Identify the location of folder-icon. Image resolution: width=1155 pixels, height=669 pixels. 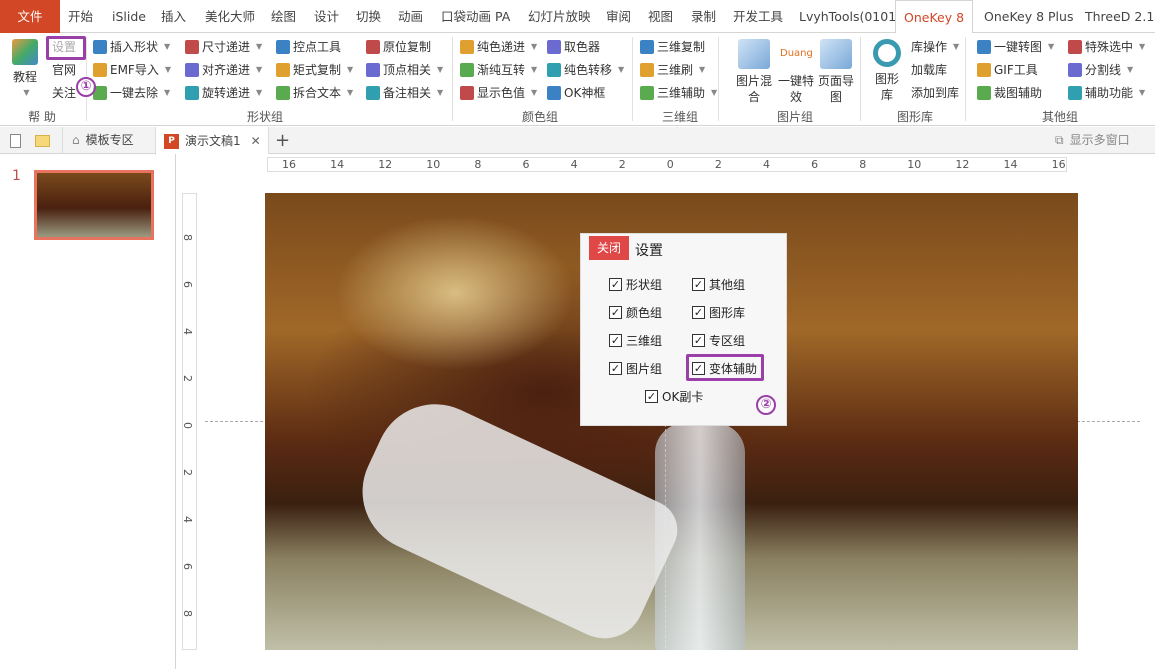
(42, 140).